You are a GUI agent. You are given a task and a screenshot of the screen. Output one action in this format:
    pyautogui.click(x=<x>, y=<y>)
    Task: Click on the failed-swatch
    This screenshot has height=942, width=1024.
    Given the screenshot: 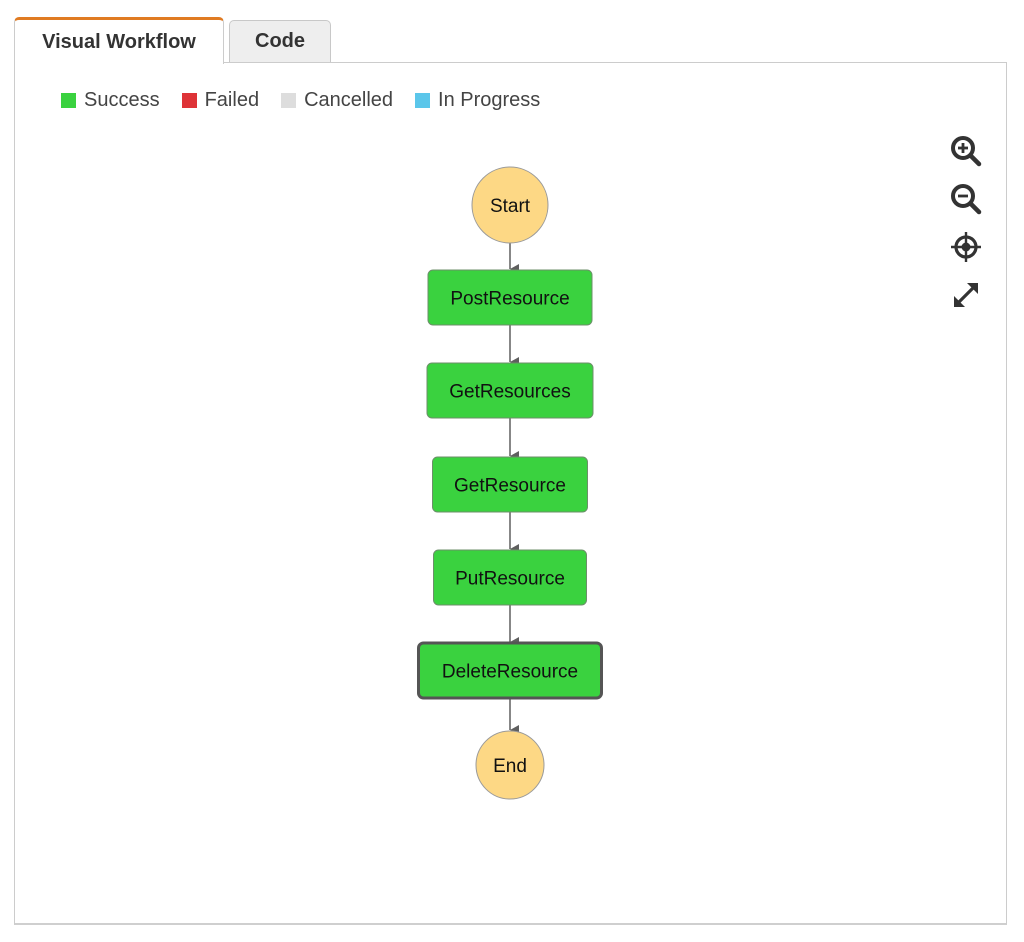 What is the action you would take?
    pyautogui.click(x=189, y=100)
    